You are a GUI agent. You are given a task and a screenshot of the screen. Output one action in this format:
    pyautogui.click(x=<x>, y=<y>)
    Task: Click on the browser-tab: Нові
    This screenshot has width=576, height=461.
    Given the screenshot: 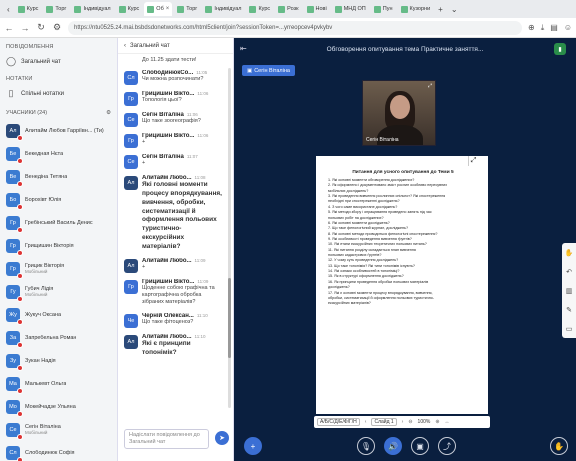 What is the action you would take?
    pyautogui.click(x=317, y=9)
    